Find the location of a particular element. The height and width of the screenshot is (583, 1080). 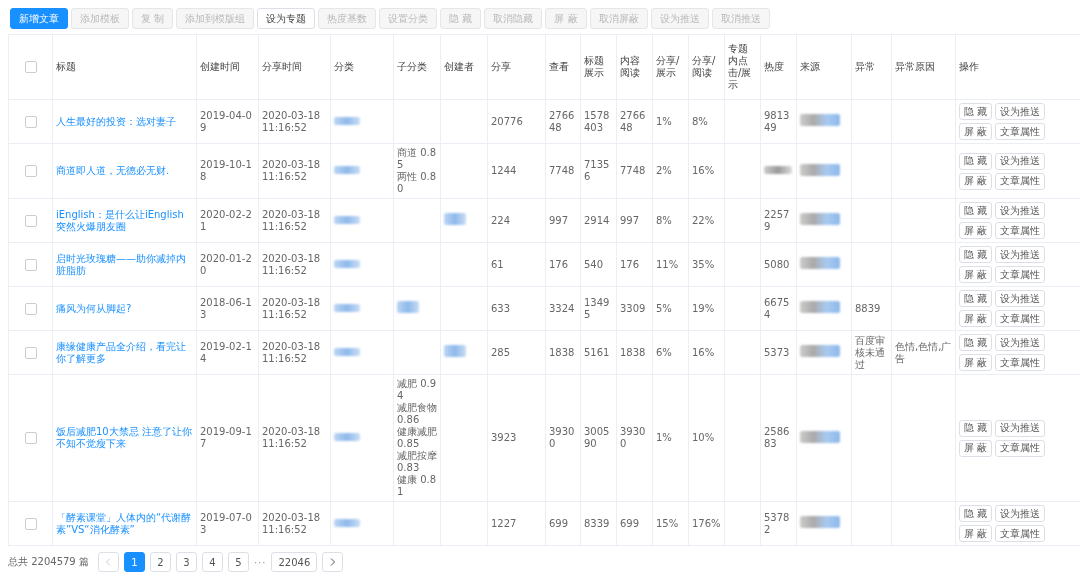

table-cell: 2914 is located at coordinates (597, 220).